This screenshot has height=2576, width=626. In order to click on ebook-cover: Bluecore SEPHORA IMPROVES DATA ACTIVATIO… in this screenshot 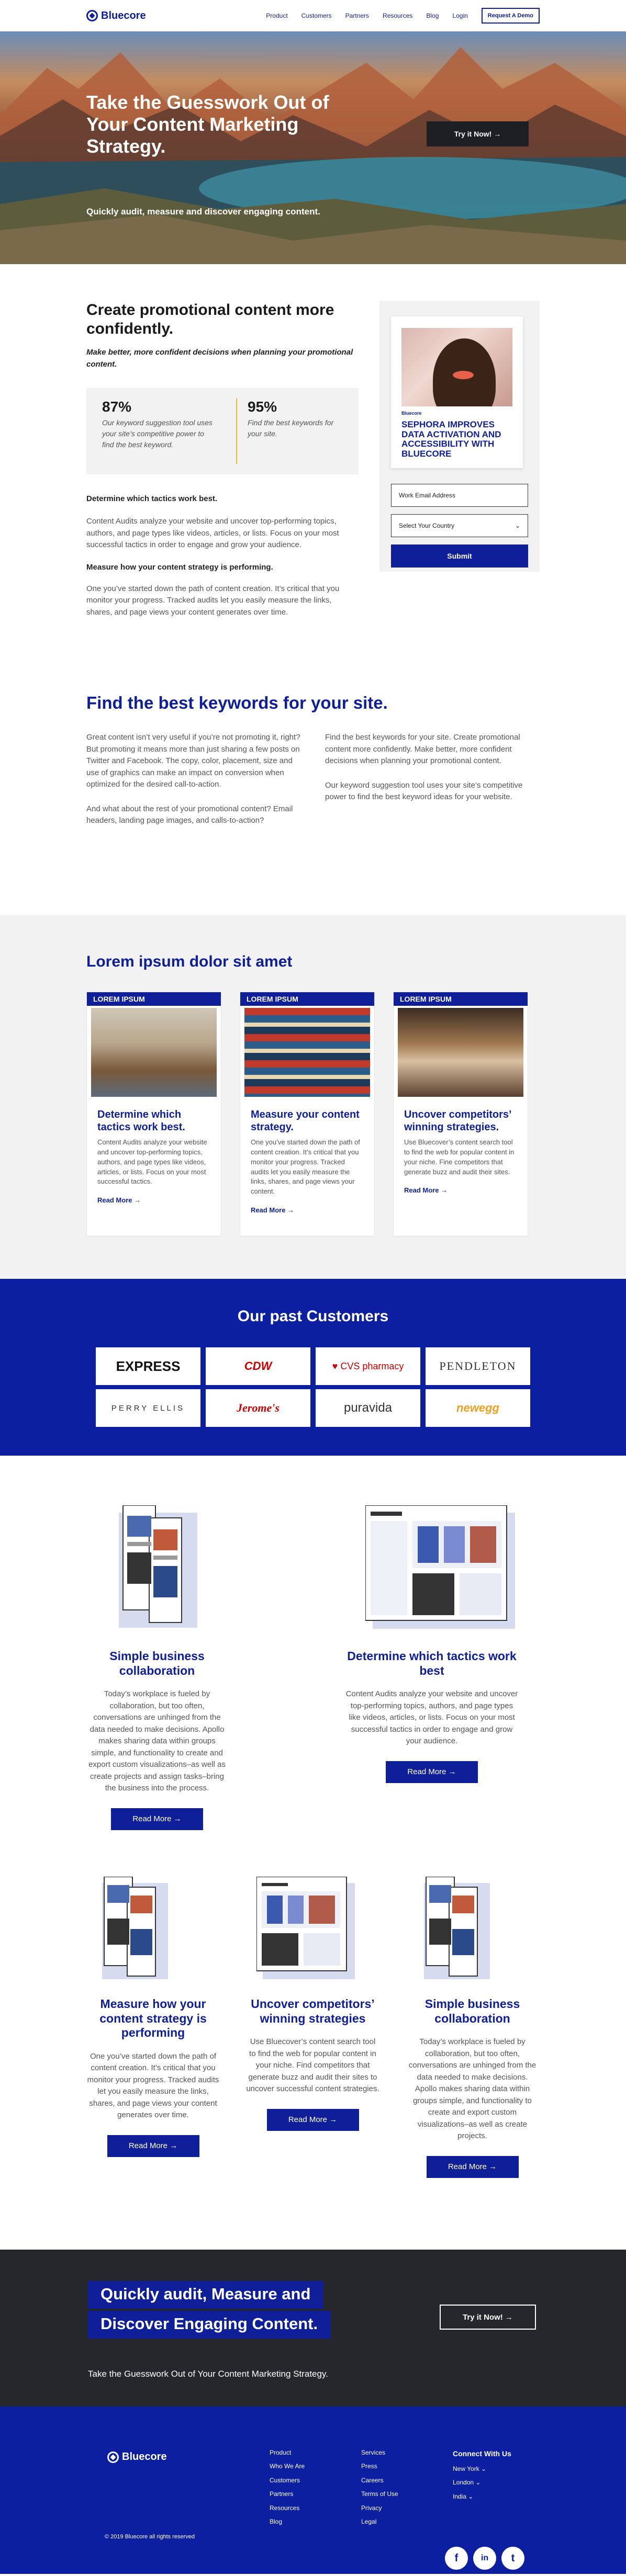, I will do `click(457, 392)`.